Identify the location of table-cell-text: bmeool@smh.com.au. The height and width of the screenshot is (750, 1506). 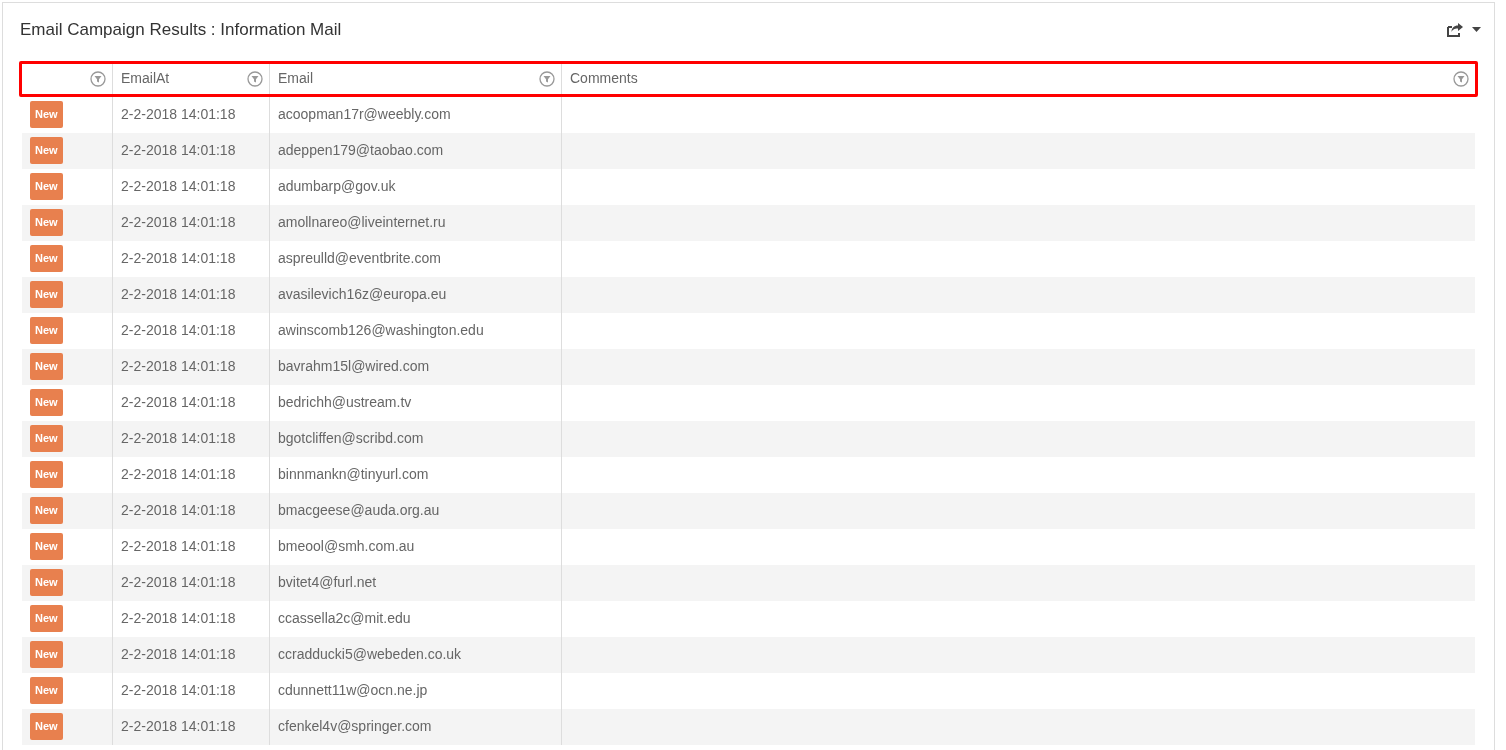
(346, 546).